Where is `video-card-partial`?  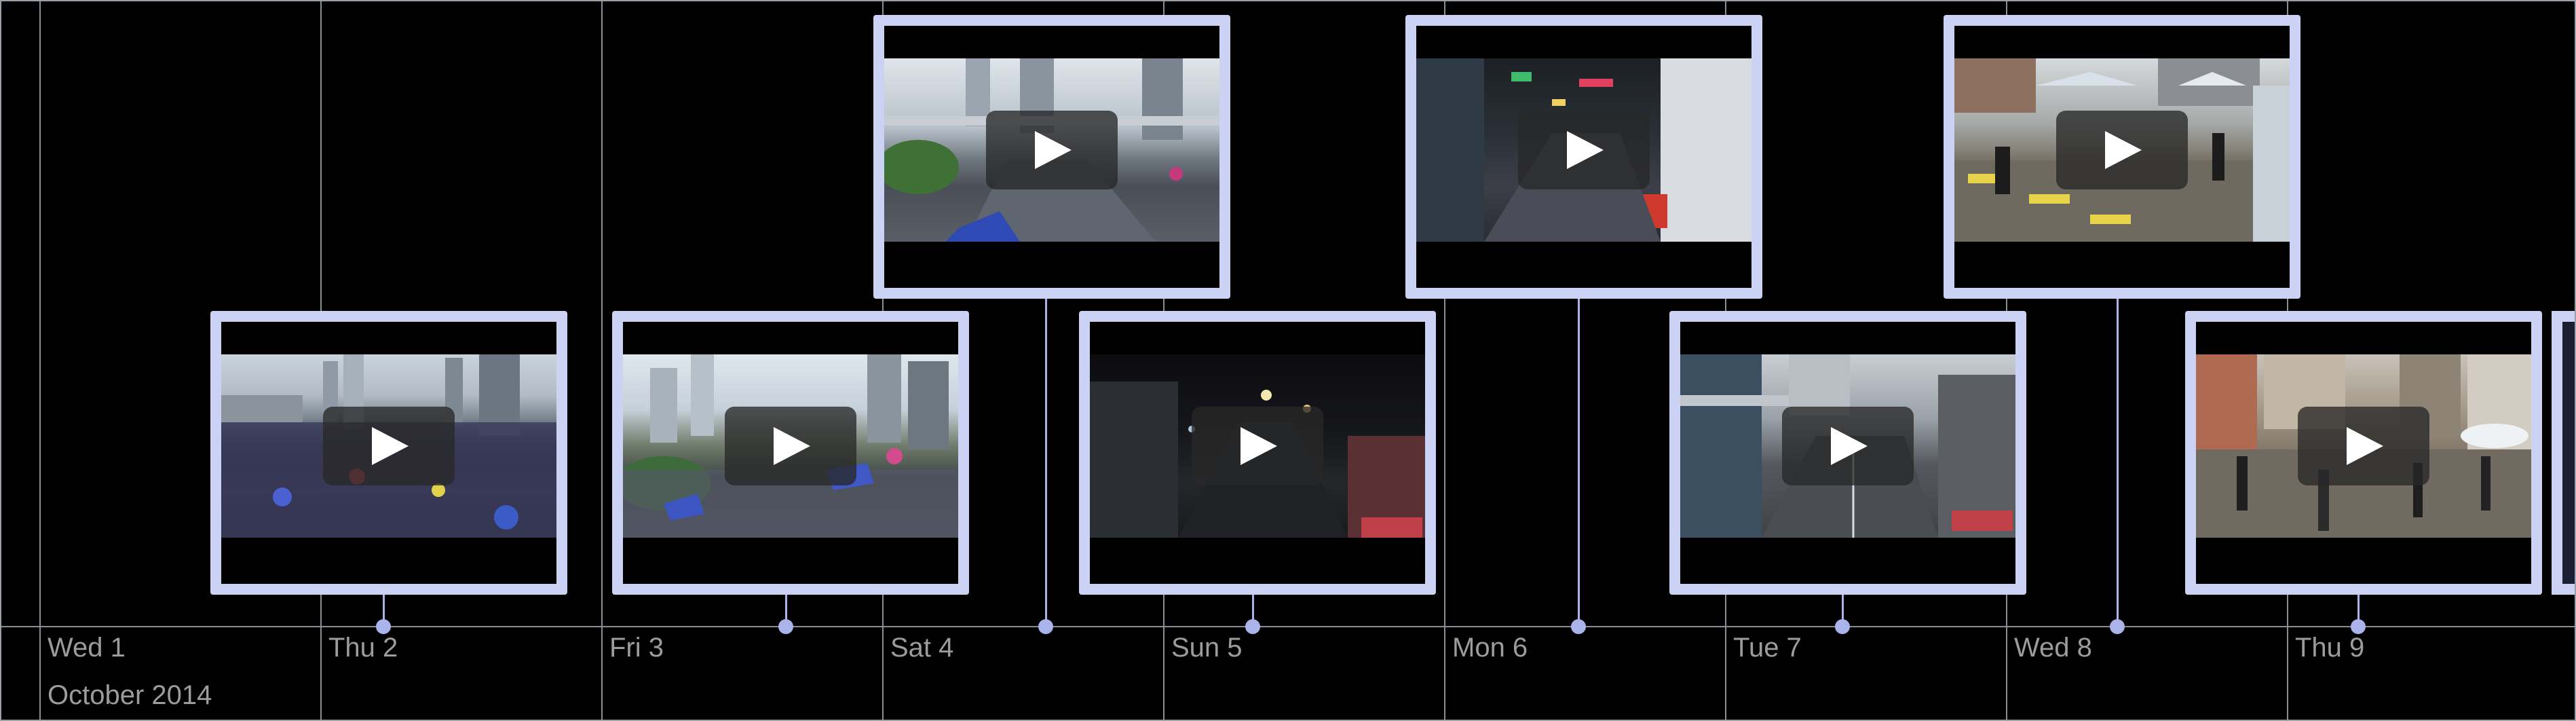
video-card-partial is located at coordinates (2563, 453).